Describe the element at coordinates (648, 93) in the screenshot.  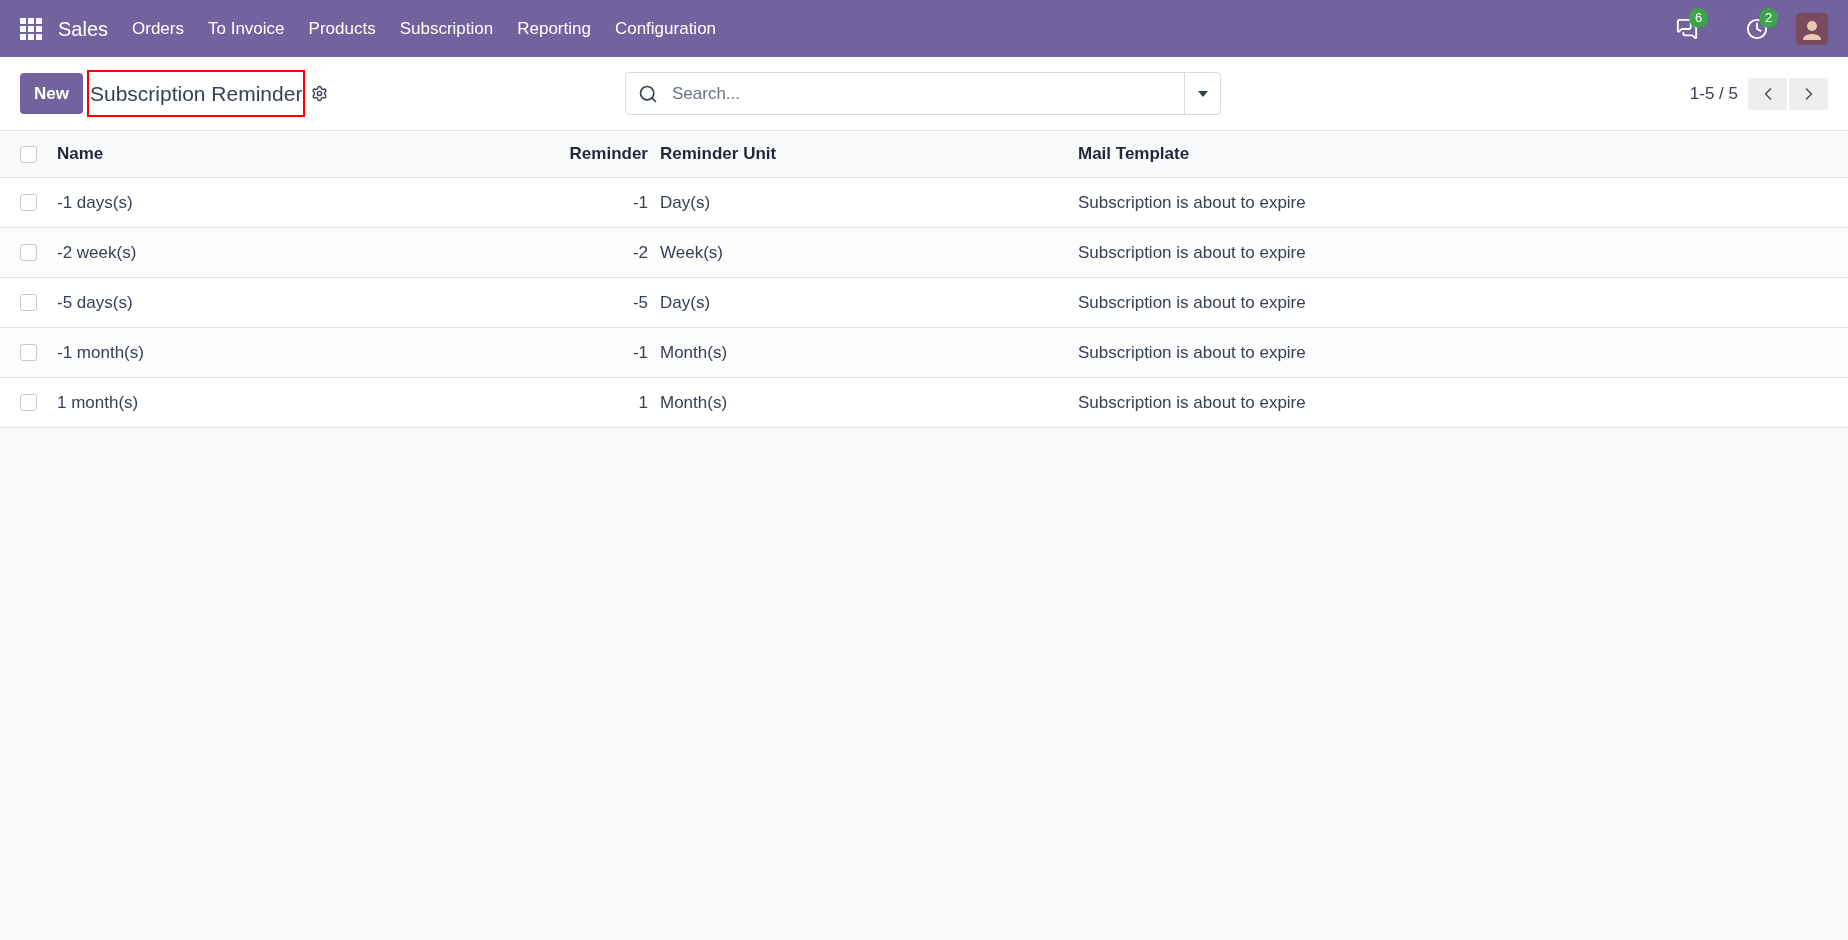
I see `search-icon` at that location.